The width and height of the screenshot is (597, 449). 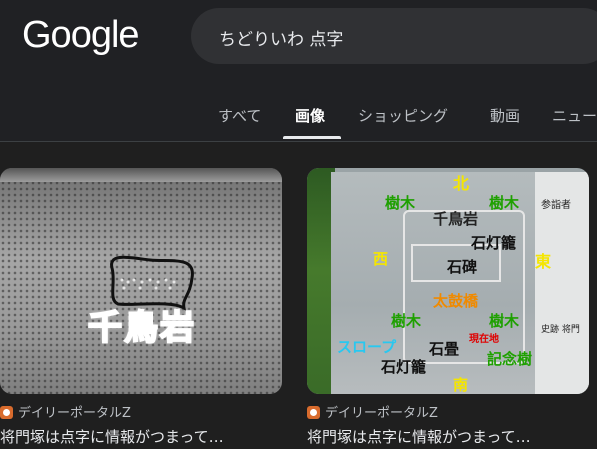 What do you see at coordinates (394, 36) in the screenshot?
I see `search-box: ちどりいわ 点字` at bounding box center [394, 36].